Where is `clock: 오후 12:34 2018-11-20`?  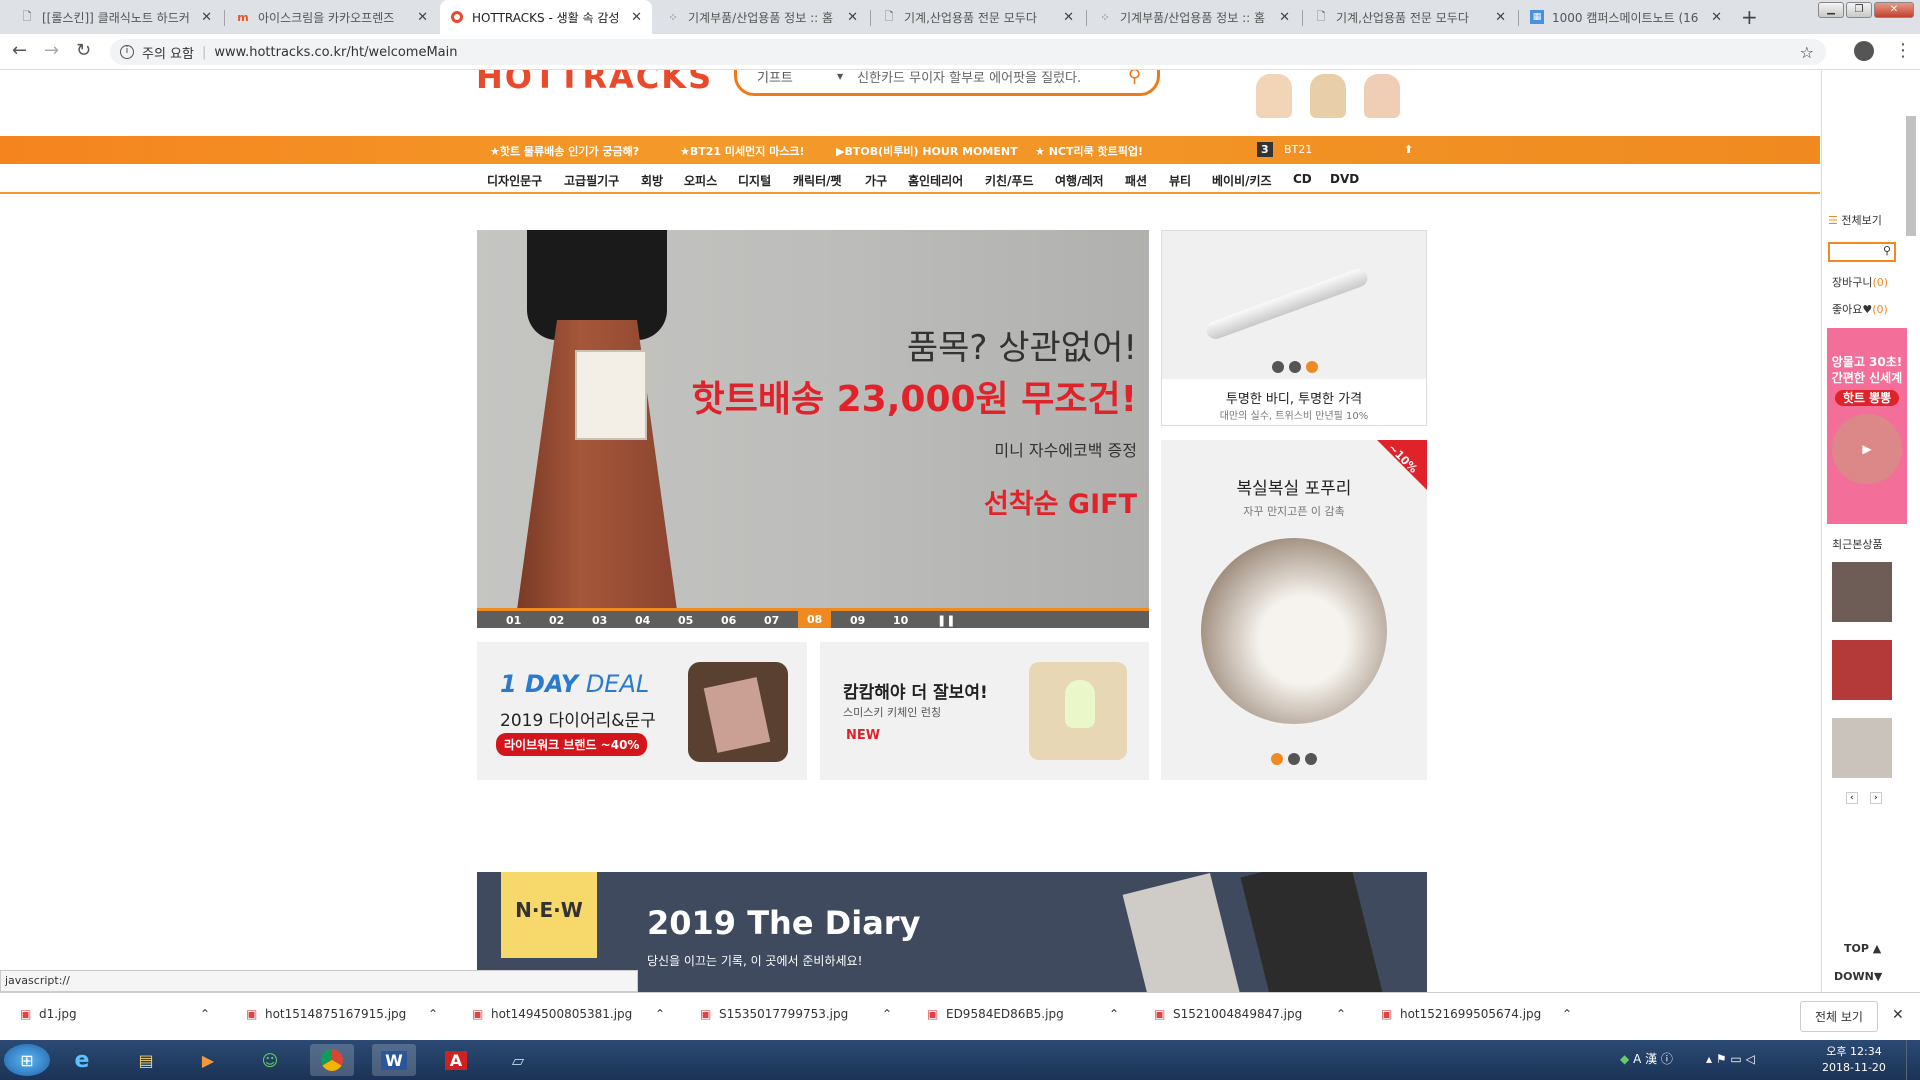
clock: 오후 12:34 2018-11-20 is located at coordinates (1854, 1060).